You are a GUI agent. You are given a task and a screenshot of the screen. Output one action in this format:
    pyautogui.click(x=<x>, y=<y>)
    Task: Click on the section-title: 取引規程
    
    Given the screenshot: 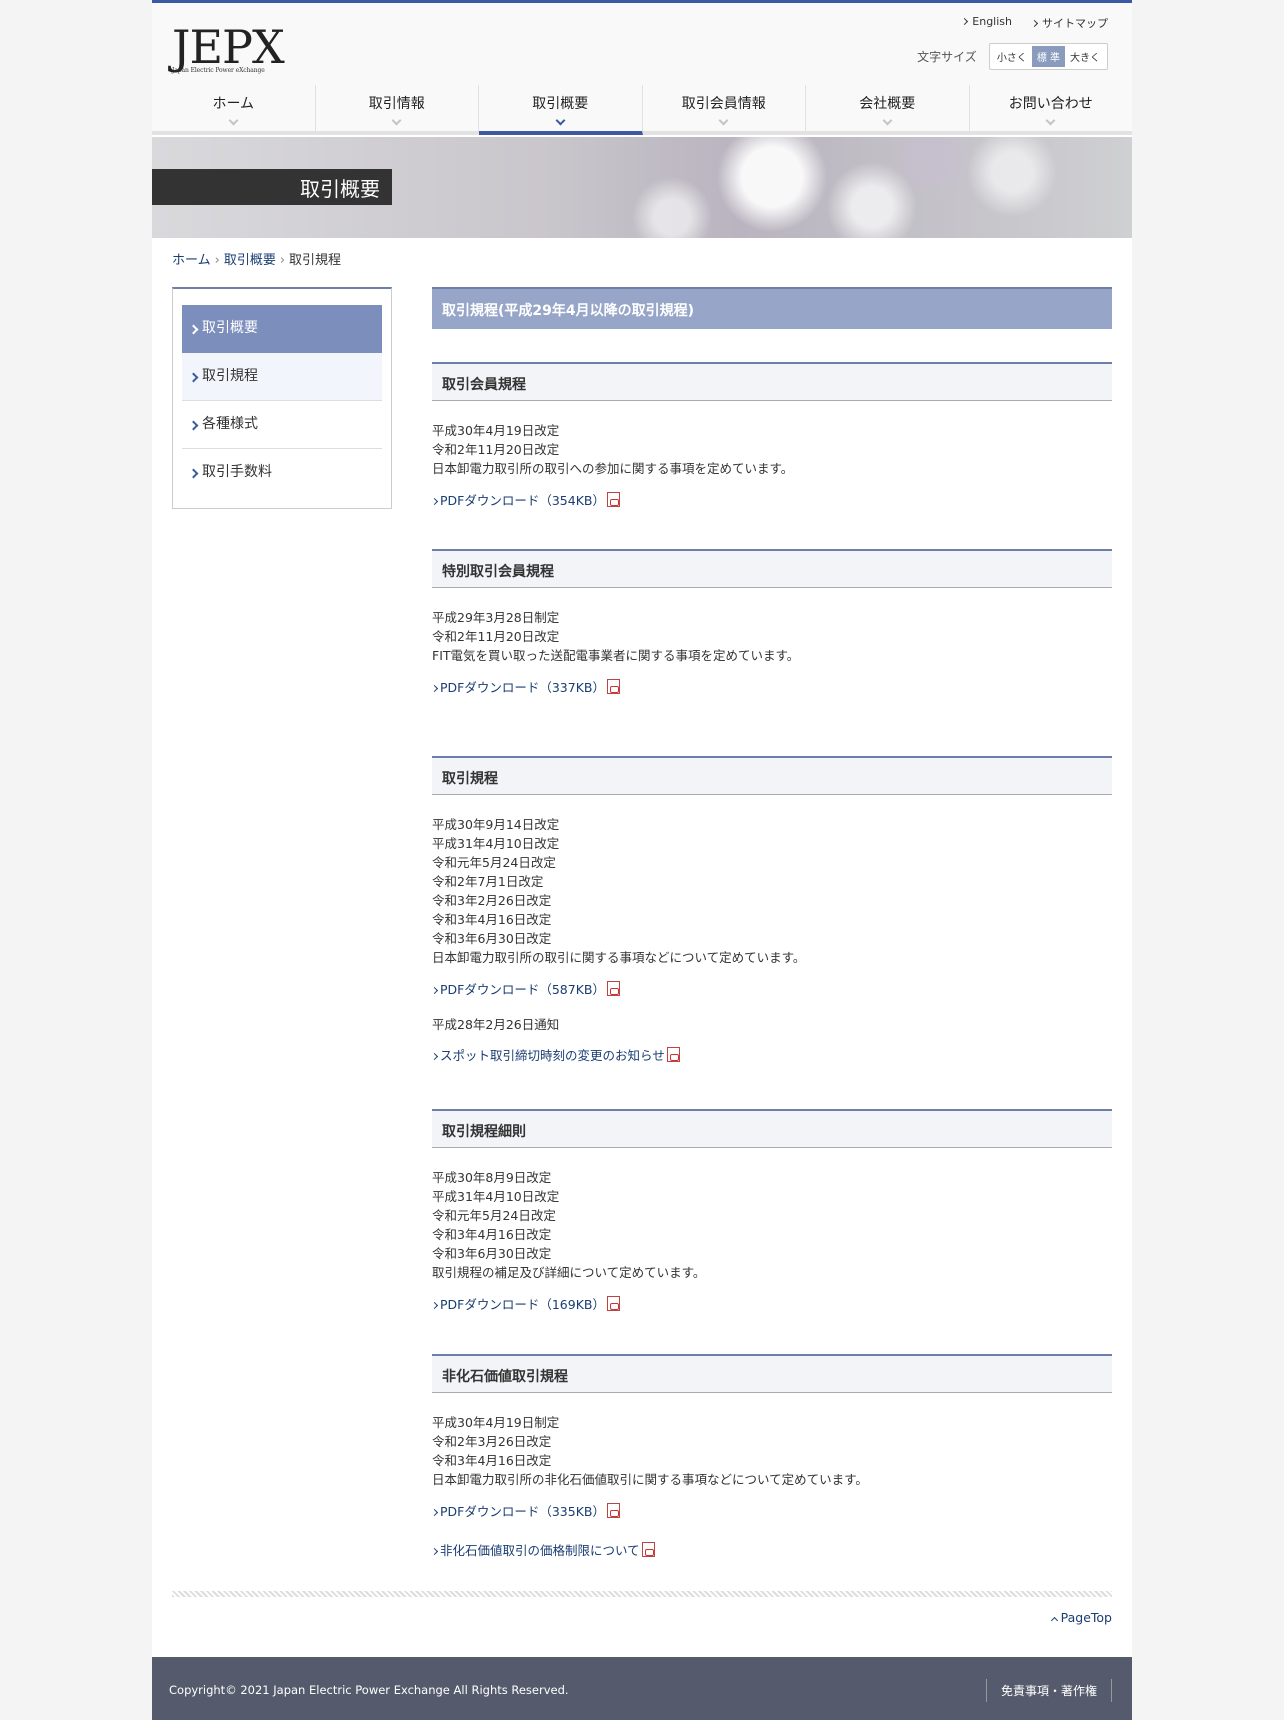 What is the action you would take?
    pyautogui.click(x=772, y=775)
    